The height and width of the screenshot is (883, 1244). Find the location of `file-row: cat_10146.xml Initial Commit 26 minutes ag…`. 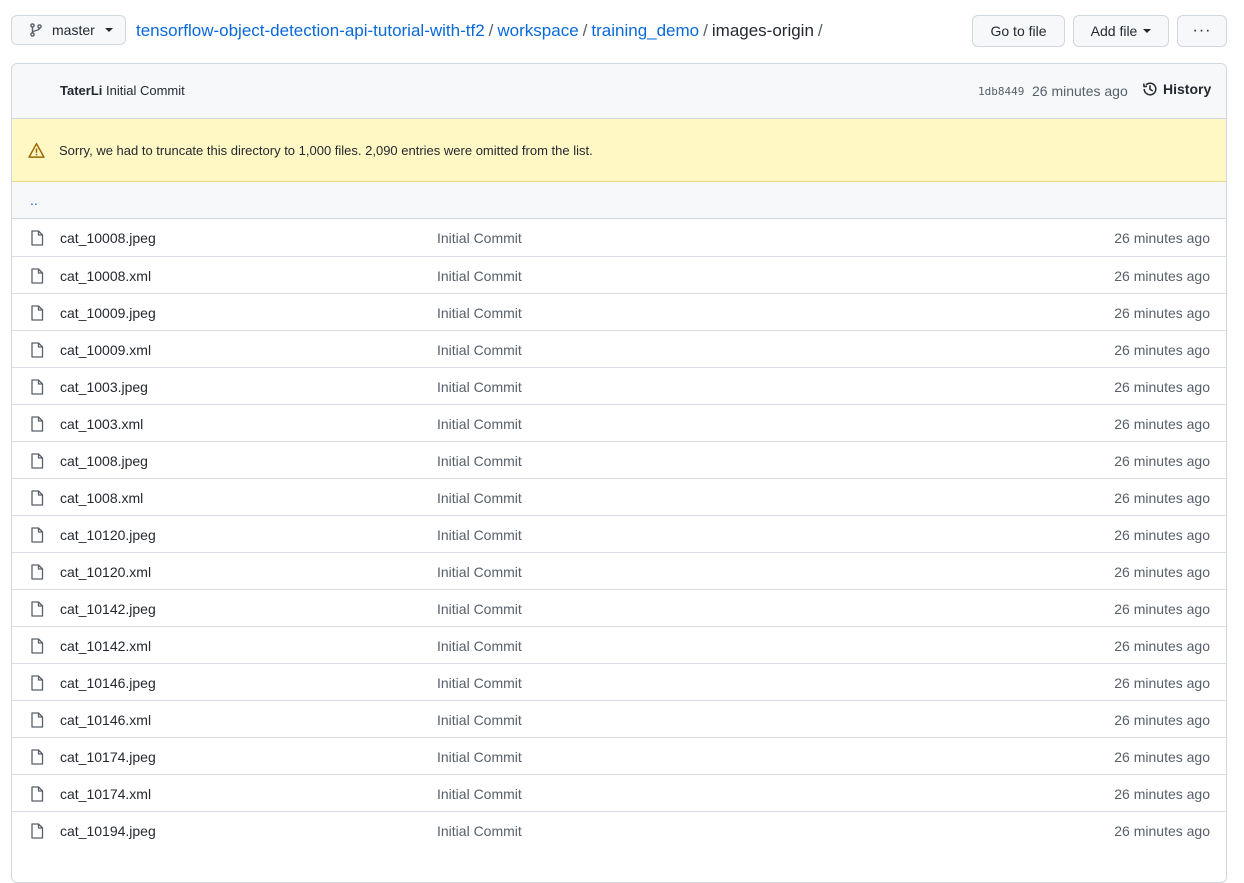

file-row: cat_10146.xml Initial Commit 26 minutes ag… is located at coordinates (619, 718).